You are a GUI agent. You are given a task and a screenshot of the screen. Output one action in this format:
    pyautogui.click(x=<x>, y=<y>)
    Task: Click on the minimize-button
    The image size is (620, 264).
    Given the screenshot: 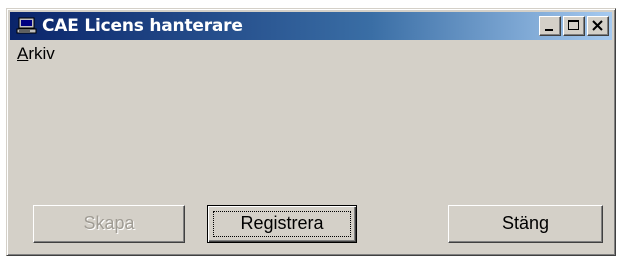 What is the action you would take?
    pyautogui.click(x=550, y=26)
    